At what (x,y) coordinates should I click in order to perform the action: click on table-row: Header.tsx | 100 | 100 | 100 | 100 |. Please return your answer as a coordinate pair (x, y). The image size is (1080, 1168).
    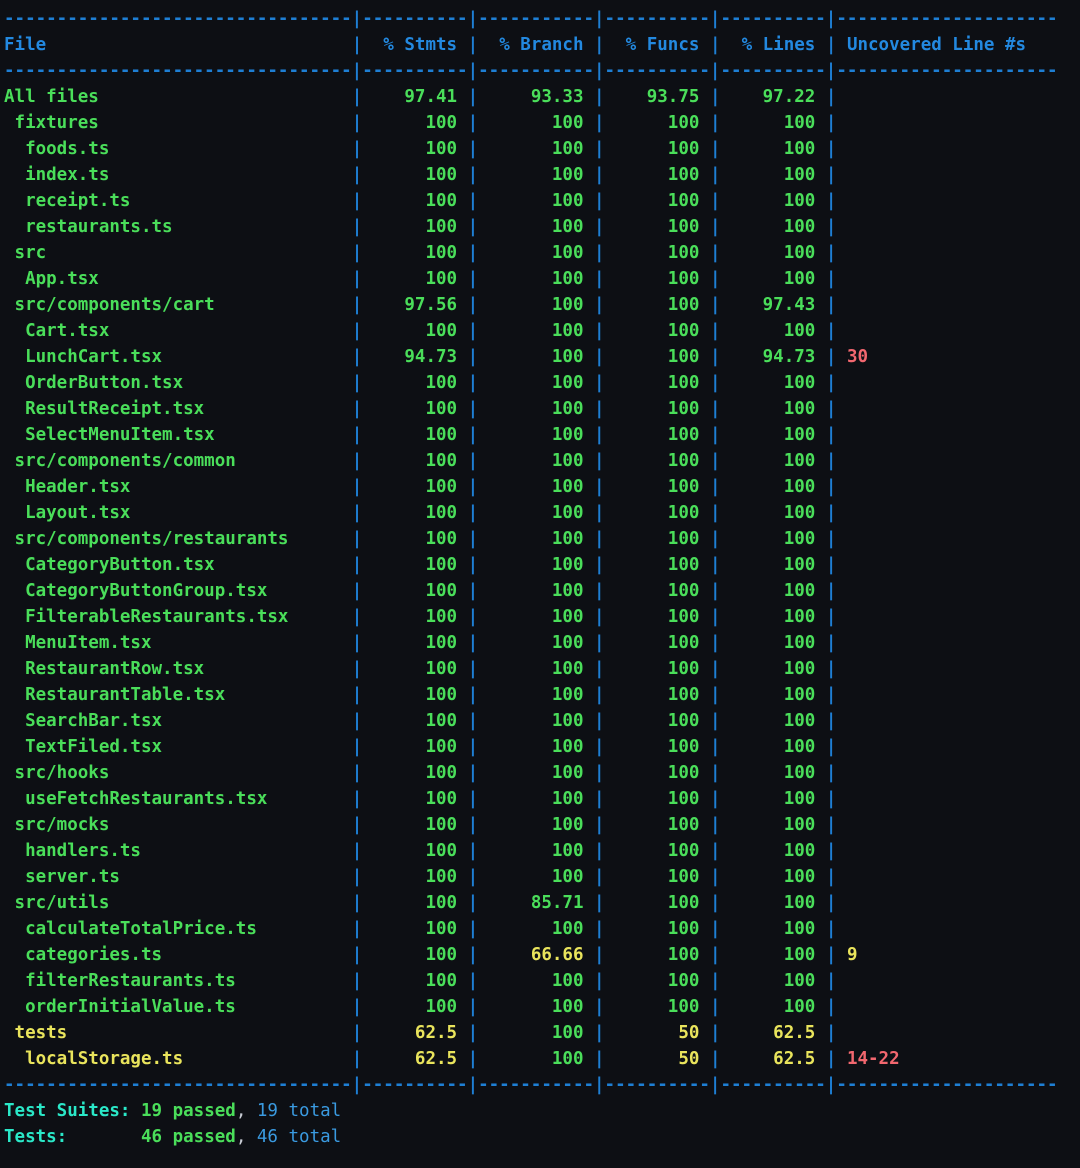
    Looking at the image, I should click on (542, 487).